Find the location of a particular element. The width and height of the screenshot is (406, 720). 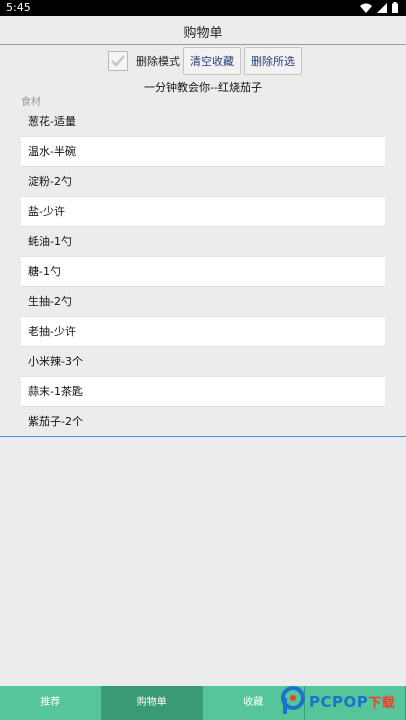

title-bar: 购物单 is located at coordinates (203, 30).